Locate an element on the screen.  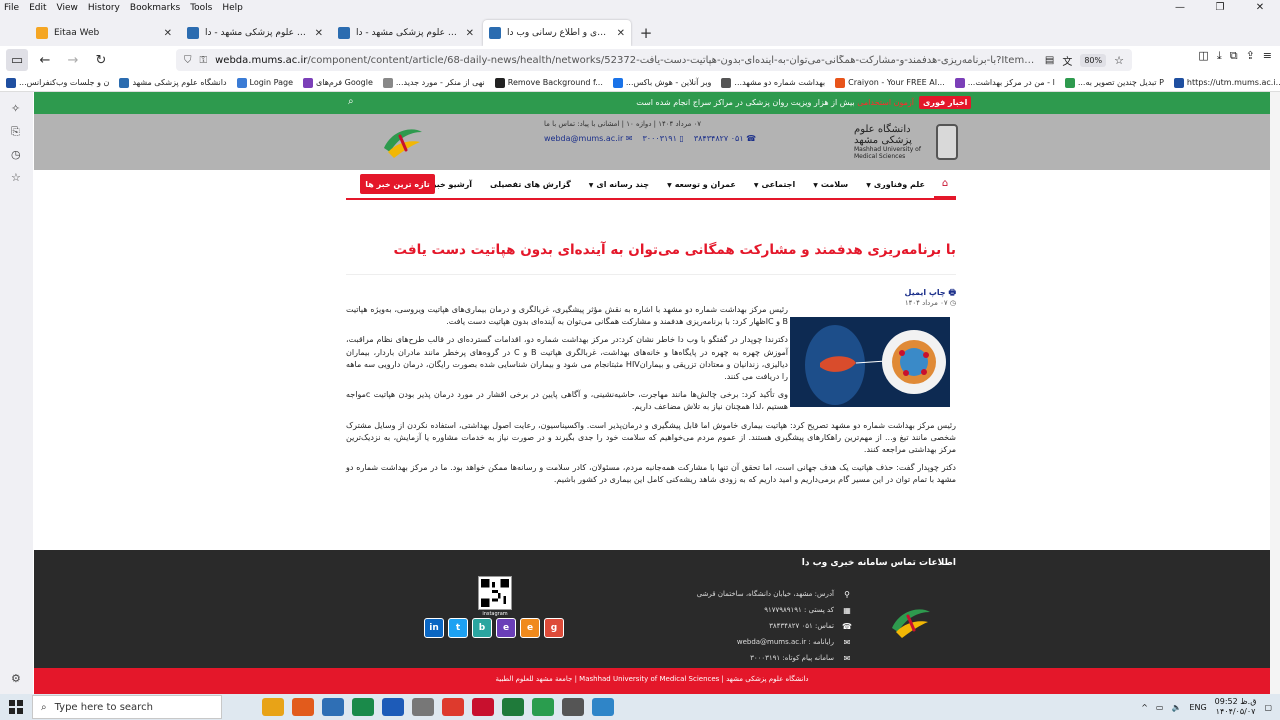
network-icon: ▭ is located at coordinates (1160, 707).